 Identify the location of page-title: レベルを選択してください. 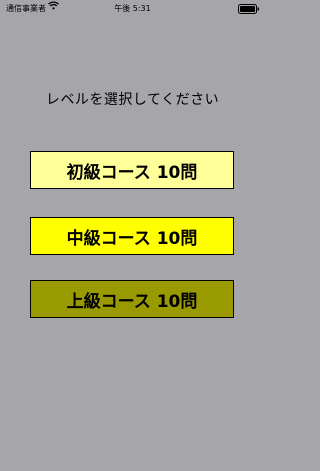
(132, 100).